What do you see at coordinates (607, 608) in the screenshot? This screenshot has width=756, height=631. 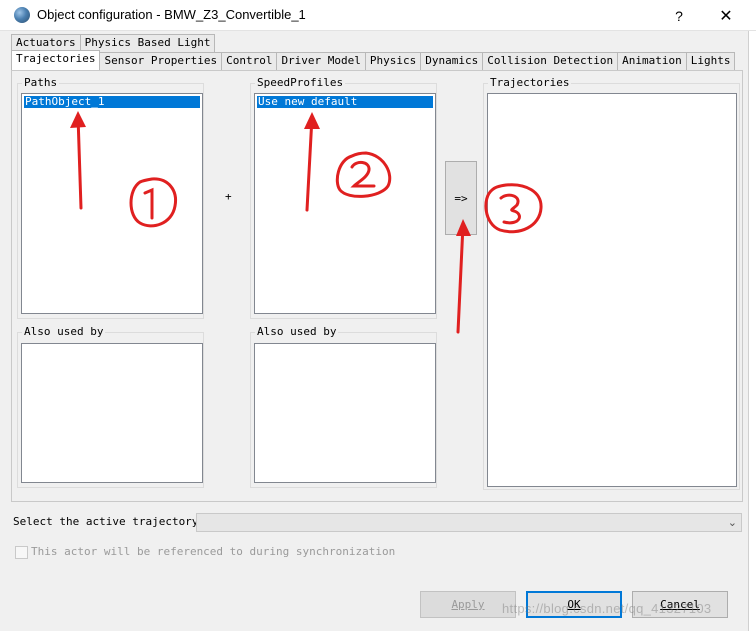 I see `watermark-text: https://blog.csdn.net/qq_41327103` at bounding box center [607, 608].